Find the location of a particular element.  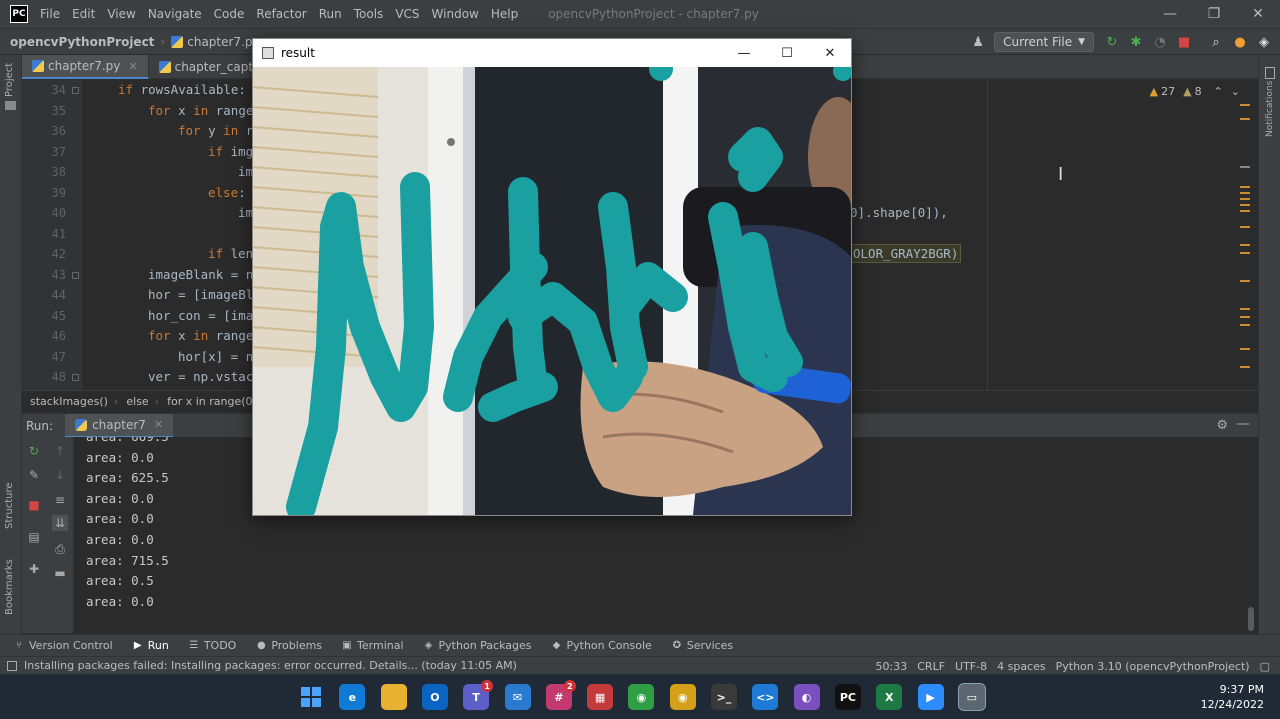

mail-icon: ✉ is located at coordinates (517, 697).